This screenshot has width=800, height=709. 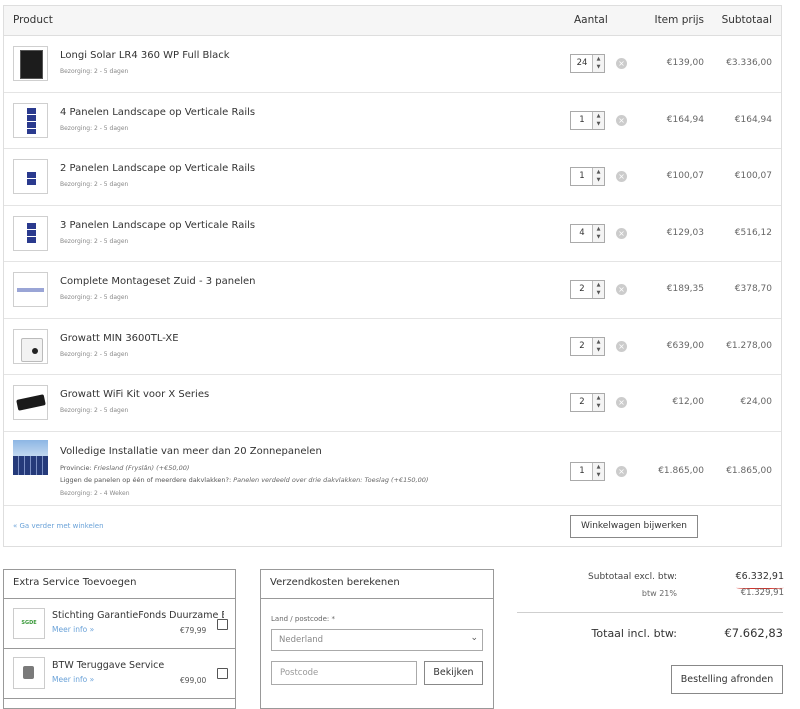 I want to click on cart-header: Product Aantal Item prijs Subtotaal, so click(x=392, y=21).